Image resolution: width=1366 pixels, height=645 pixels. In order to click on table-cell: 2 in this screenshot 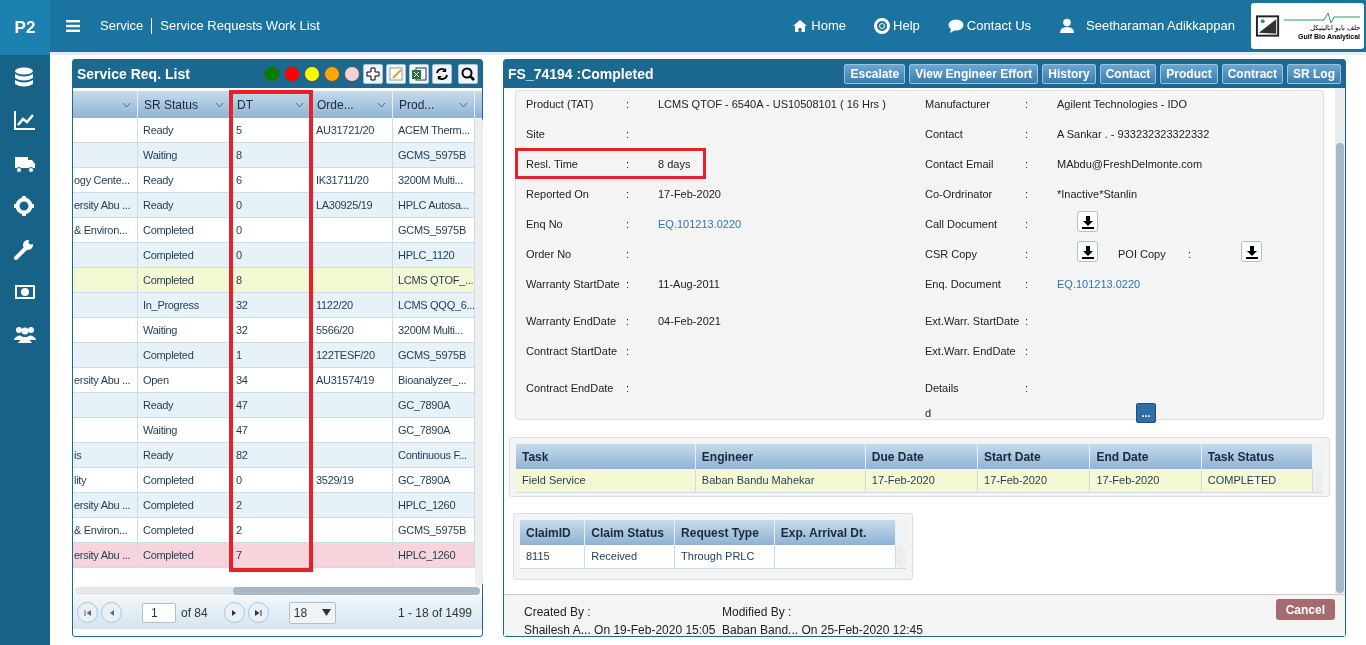, I will do `click(239, 530)`.